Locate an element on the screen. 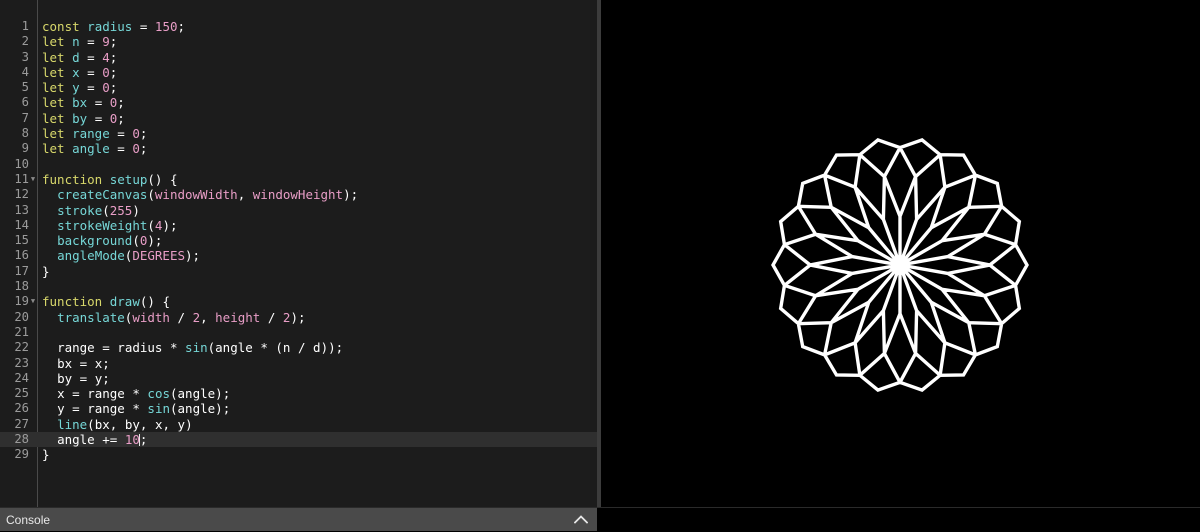 This screenshot has width=1200, height=532. line-number-7: 7 is located at coordinates (25, 117).